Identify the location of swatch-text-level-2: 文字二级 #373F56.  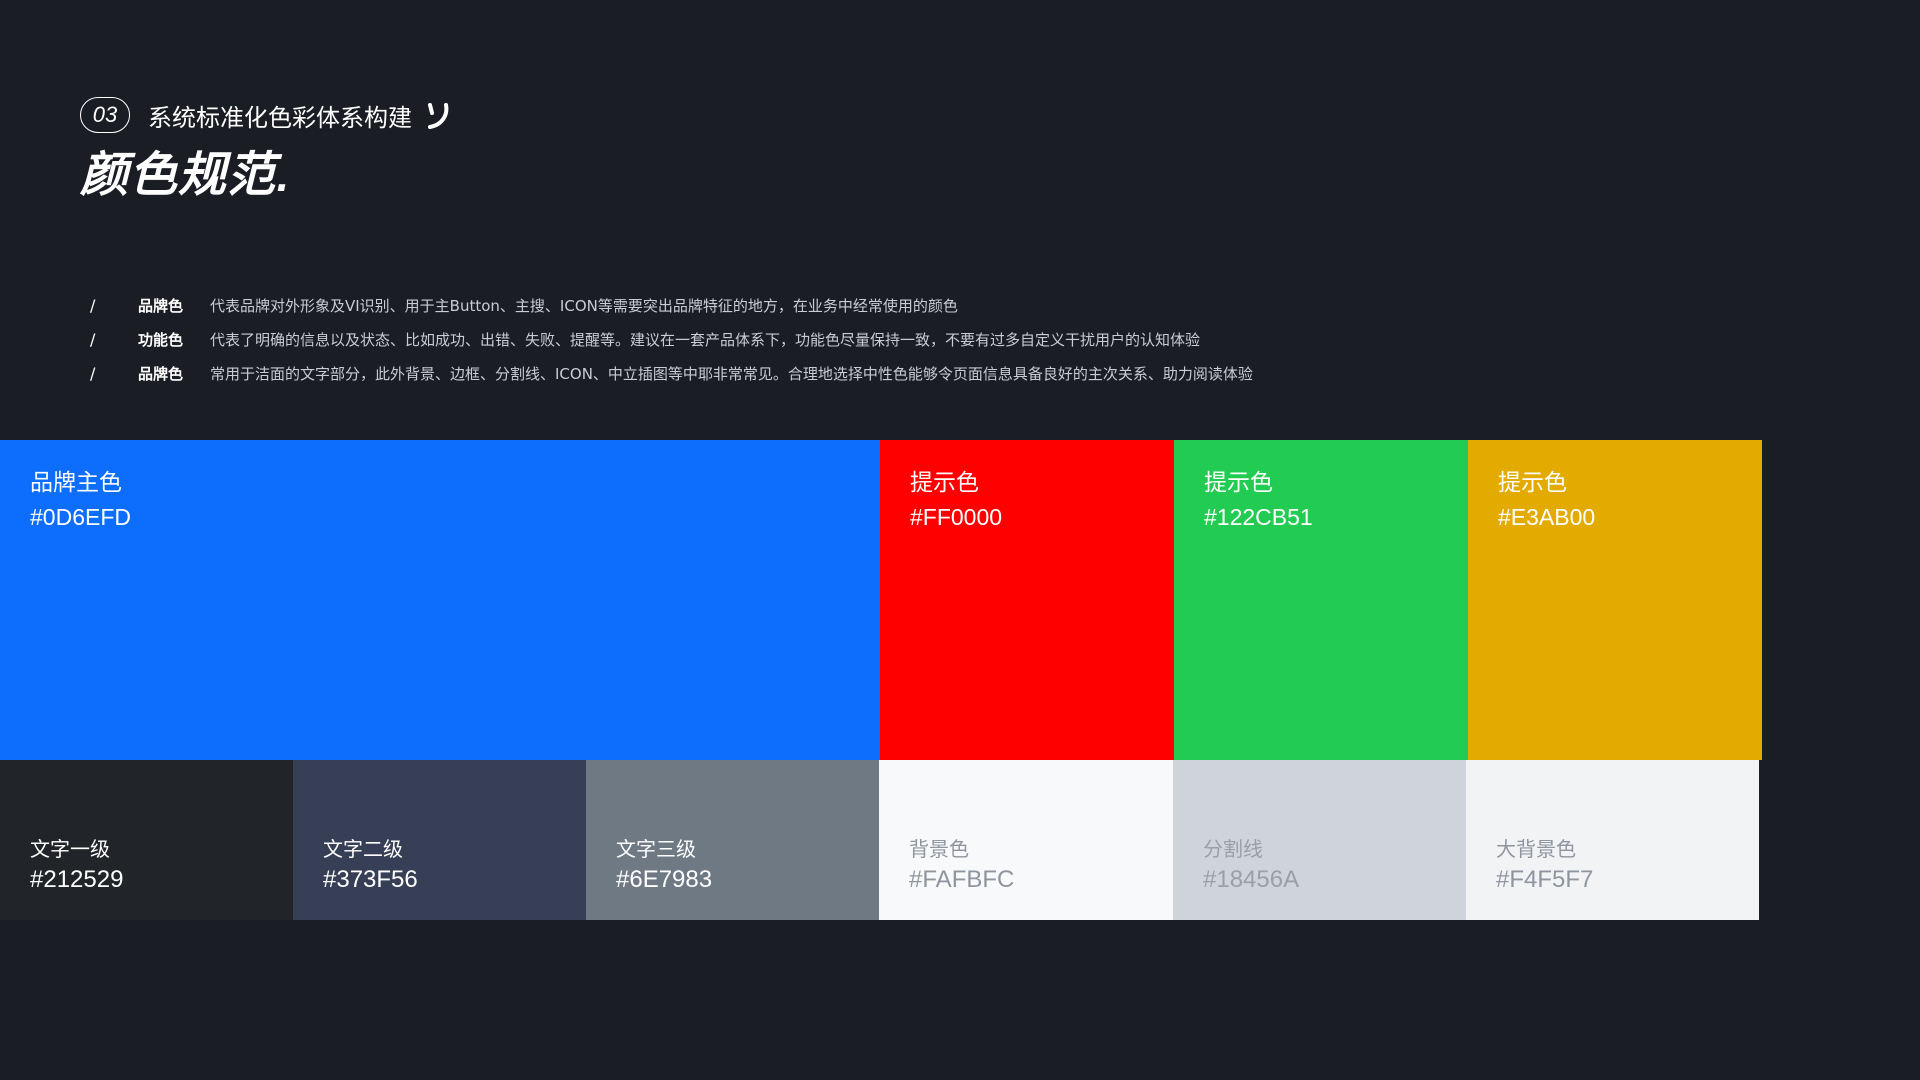
(439, 840).